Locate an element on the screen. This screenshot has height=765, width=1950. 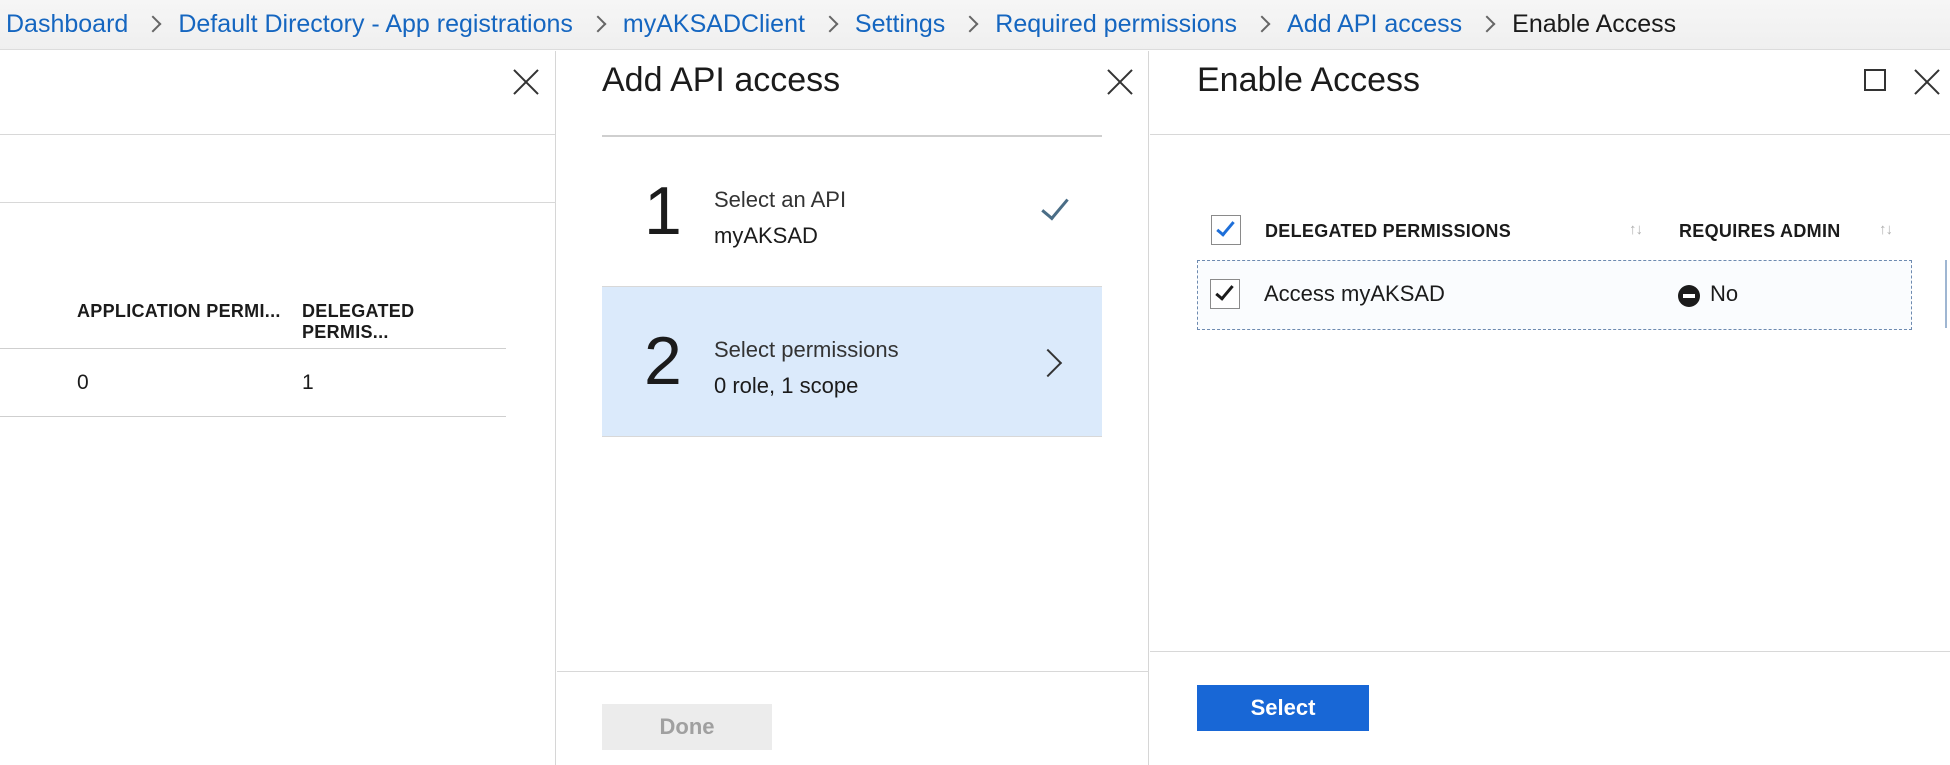
blocked-icon is located at coordinates (1689, 296).